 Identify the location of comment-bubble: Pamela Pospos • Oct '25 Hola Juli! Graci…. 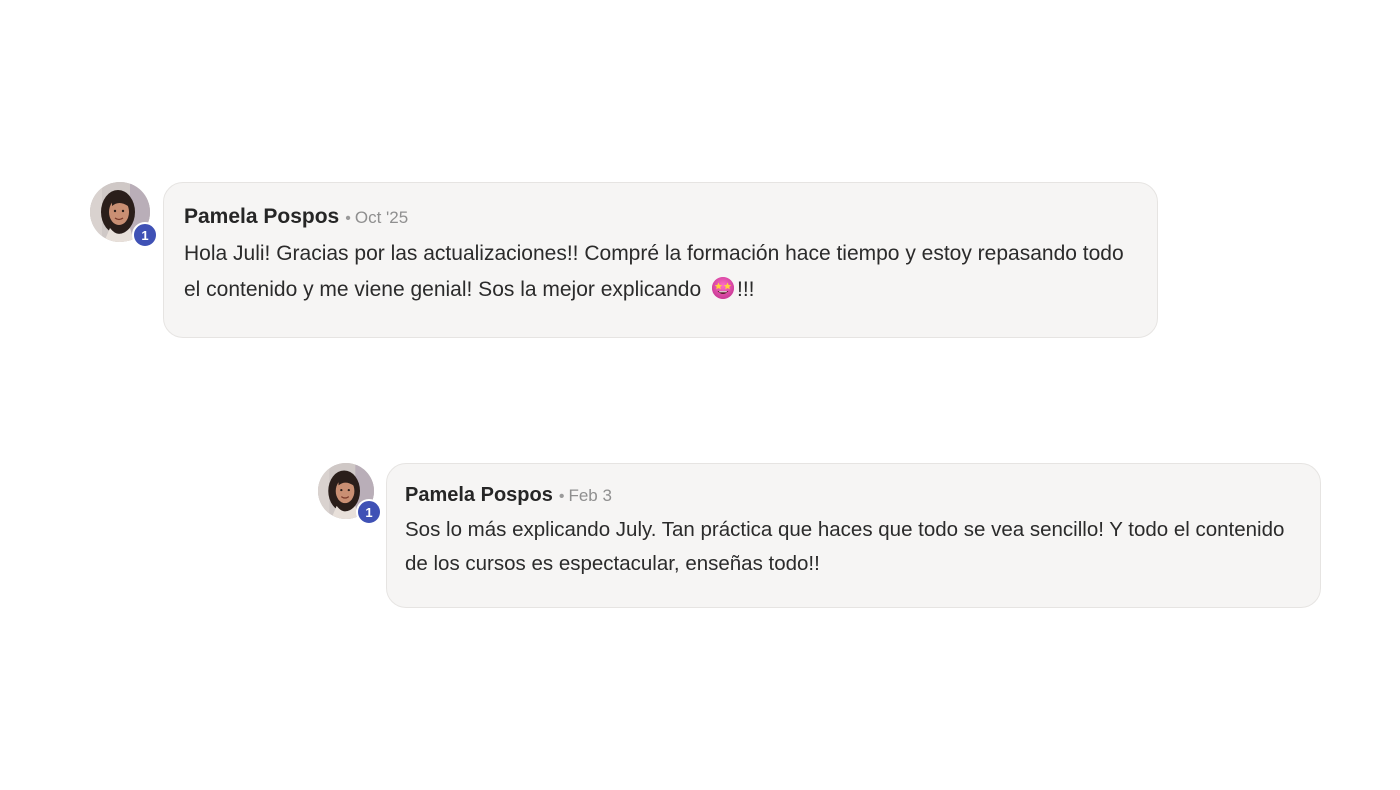
(660, 260).